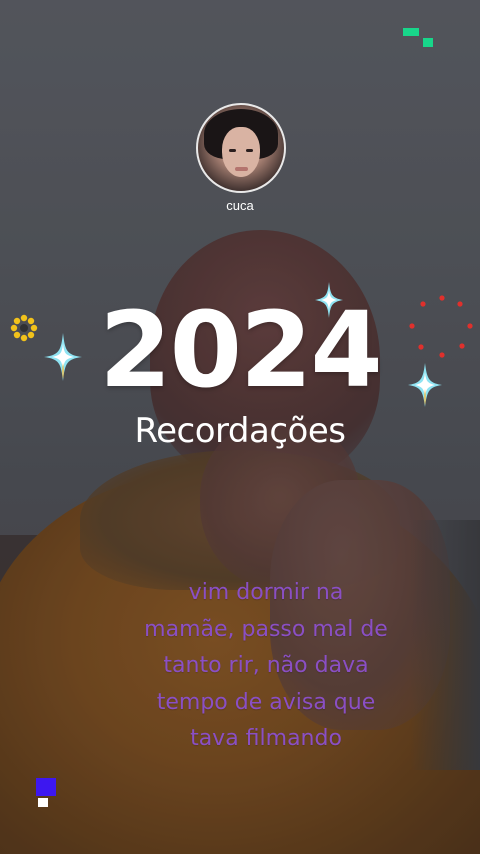 The width and height of the screenshot is (480, 854). What do you see at coordinates (240, 205) in the screenshot?
I see `username-label: cuca` at bounding box center [240, 205].